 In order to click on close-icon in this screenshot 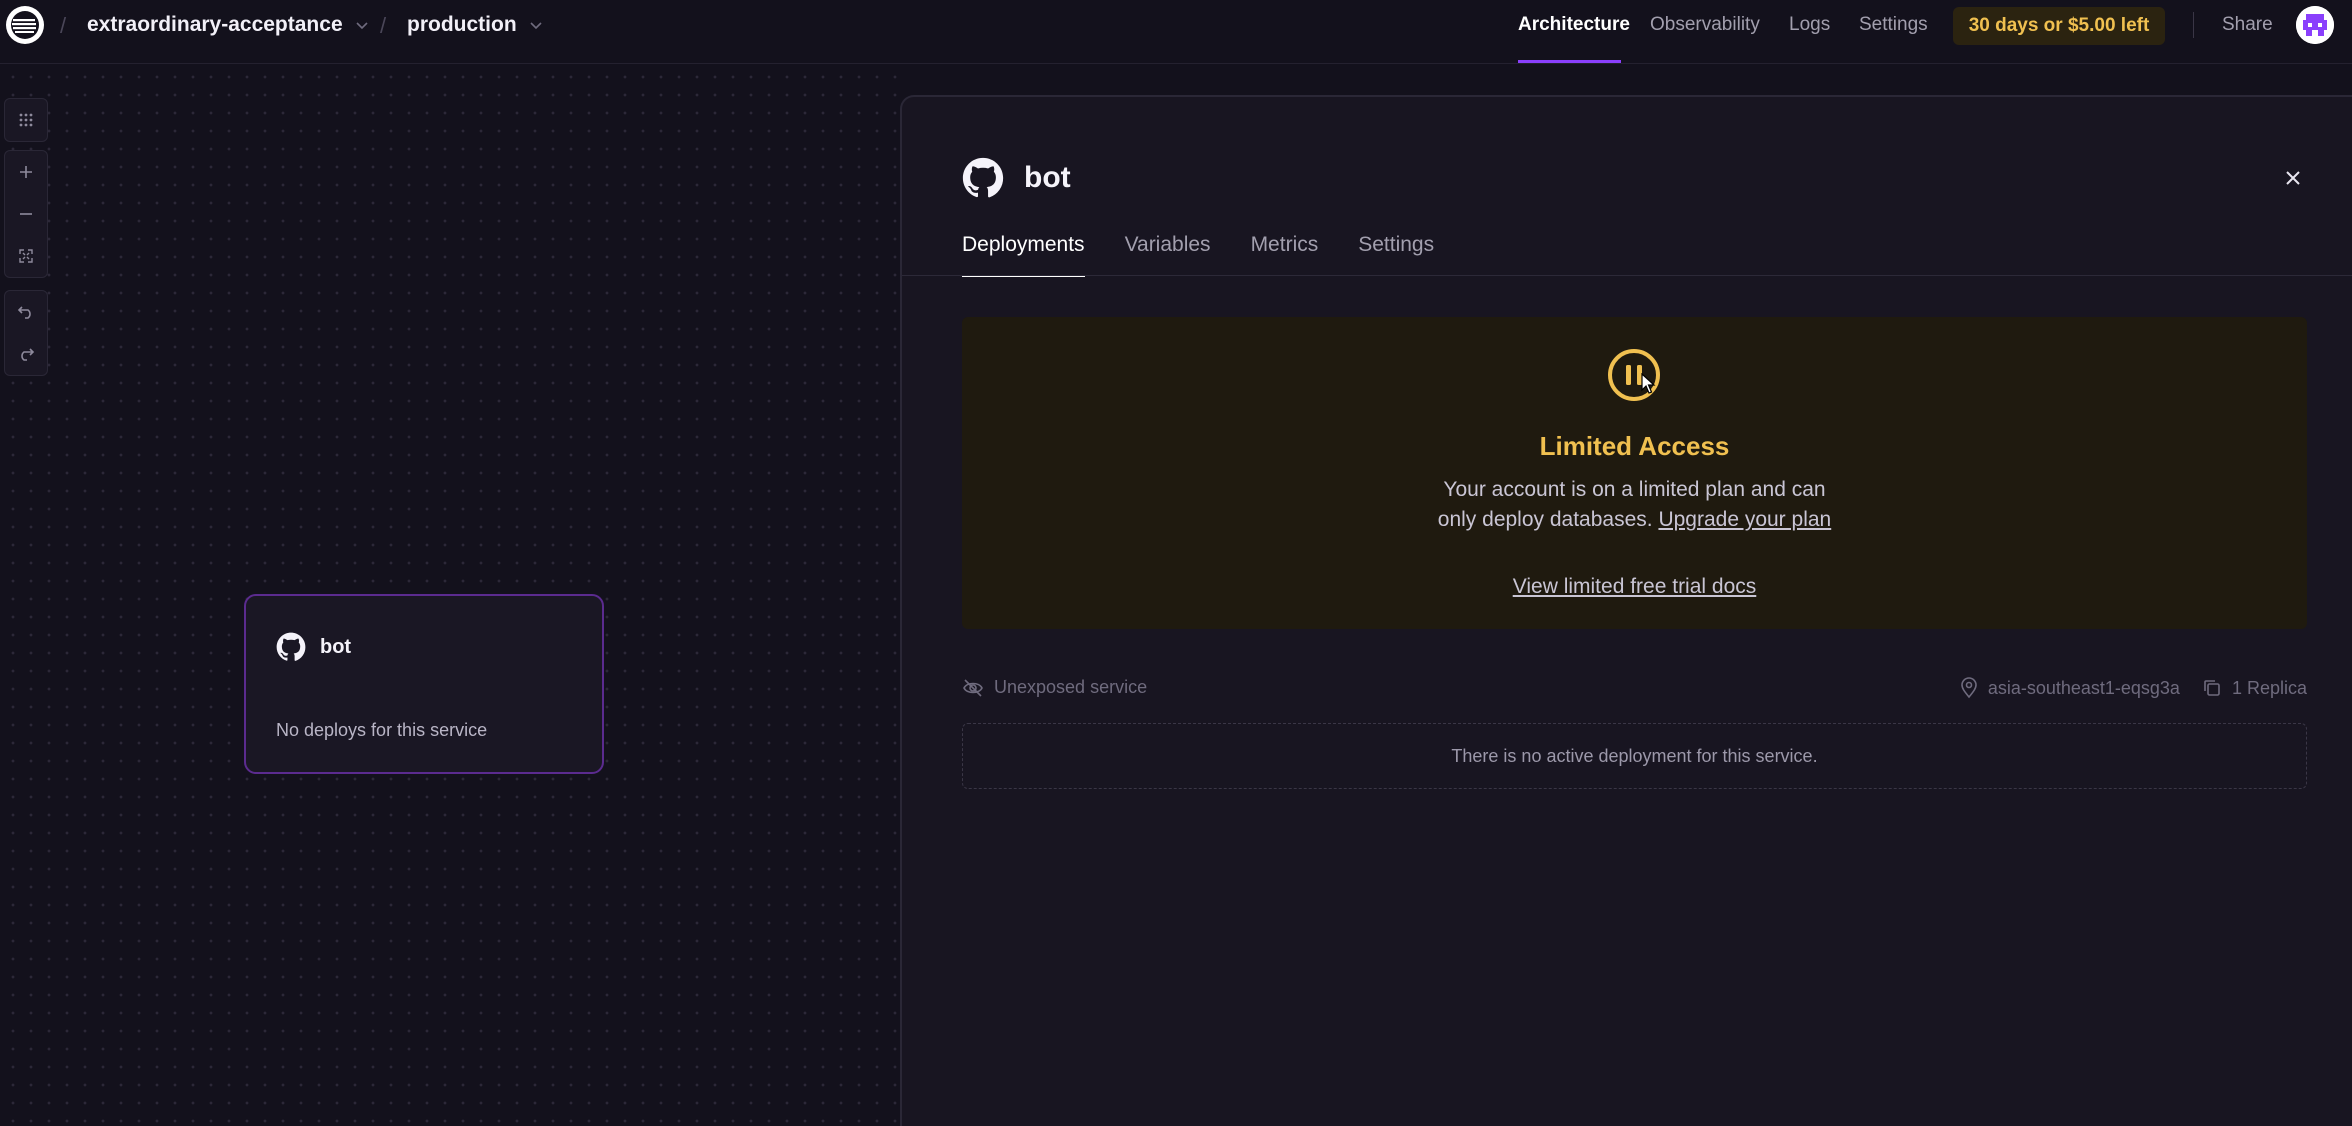, I will do `click(2293, 178)`.